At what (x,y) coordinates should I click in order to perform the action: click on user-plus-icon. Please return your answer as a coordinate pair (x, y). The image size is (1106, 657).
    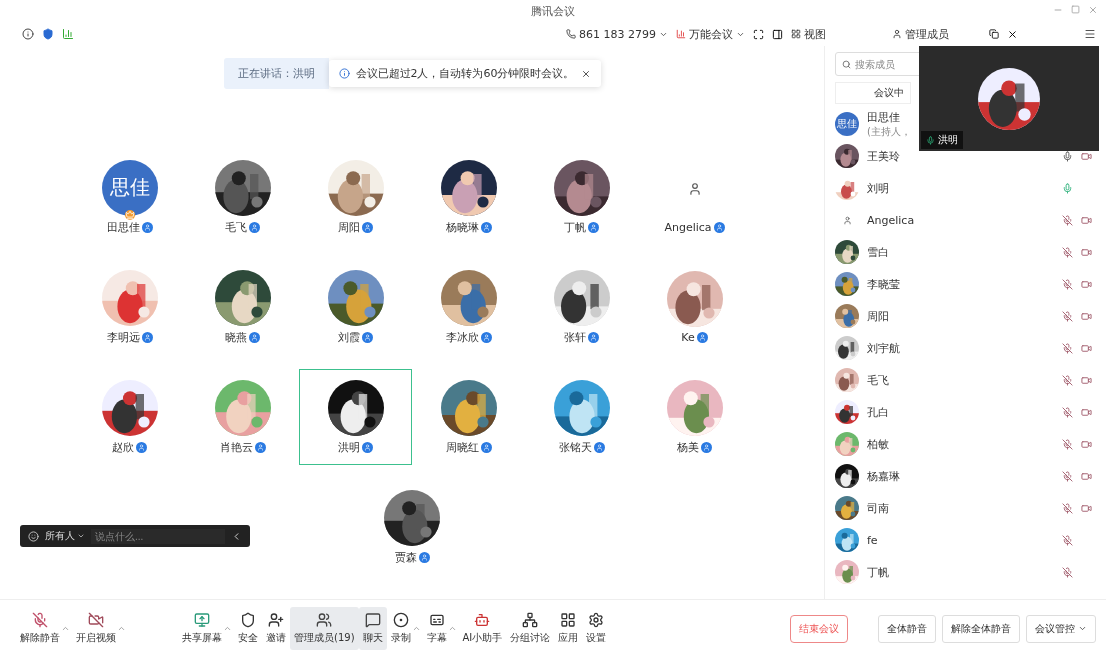
    Looking at the image, I should click on (276, 620).